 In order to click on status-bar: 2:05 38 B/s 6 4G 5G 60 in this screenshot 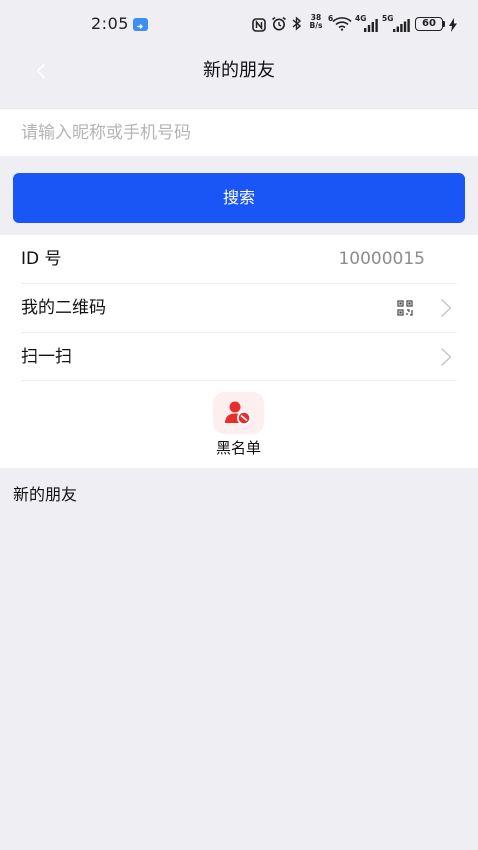, I will do `click(239, 24)`.